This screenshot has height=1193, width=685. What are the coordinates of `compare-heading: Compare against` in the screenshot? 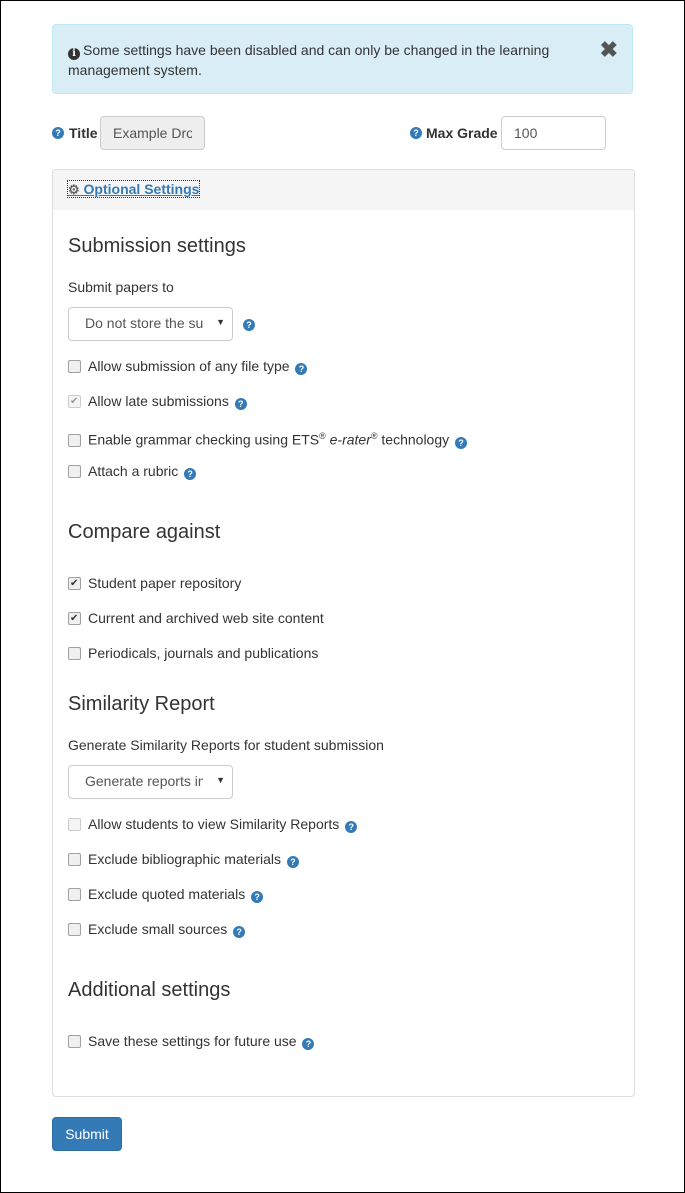 It's located at (144, 532).